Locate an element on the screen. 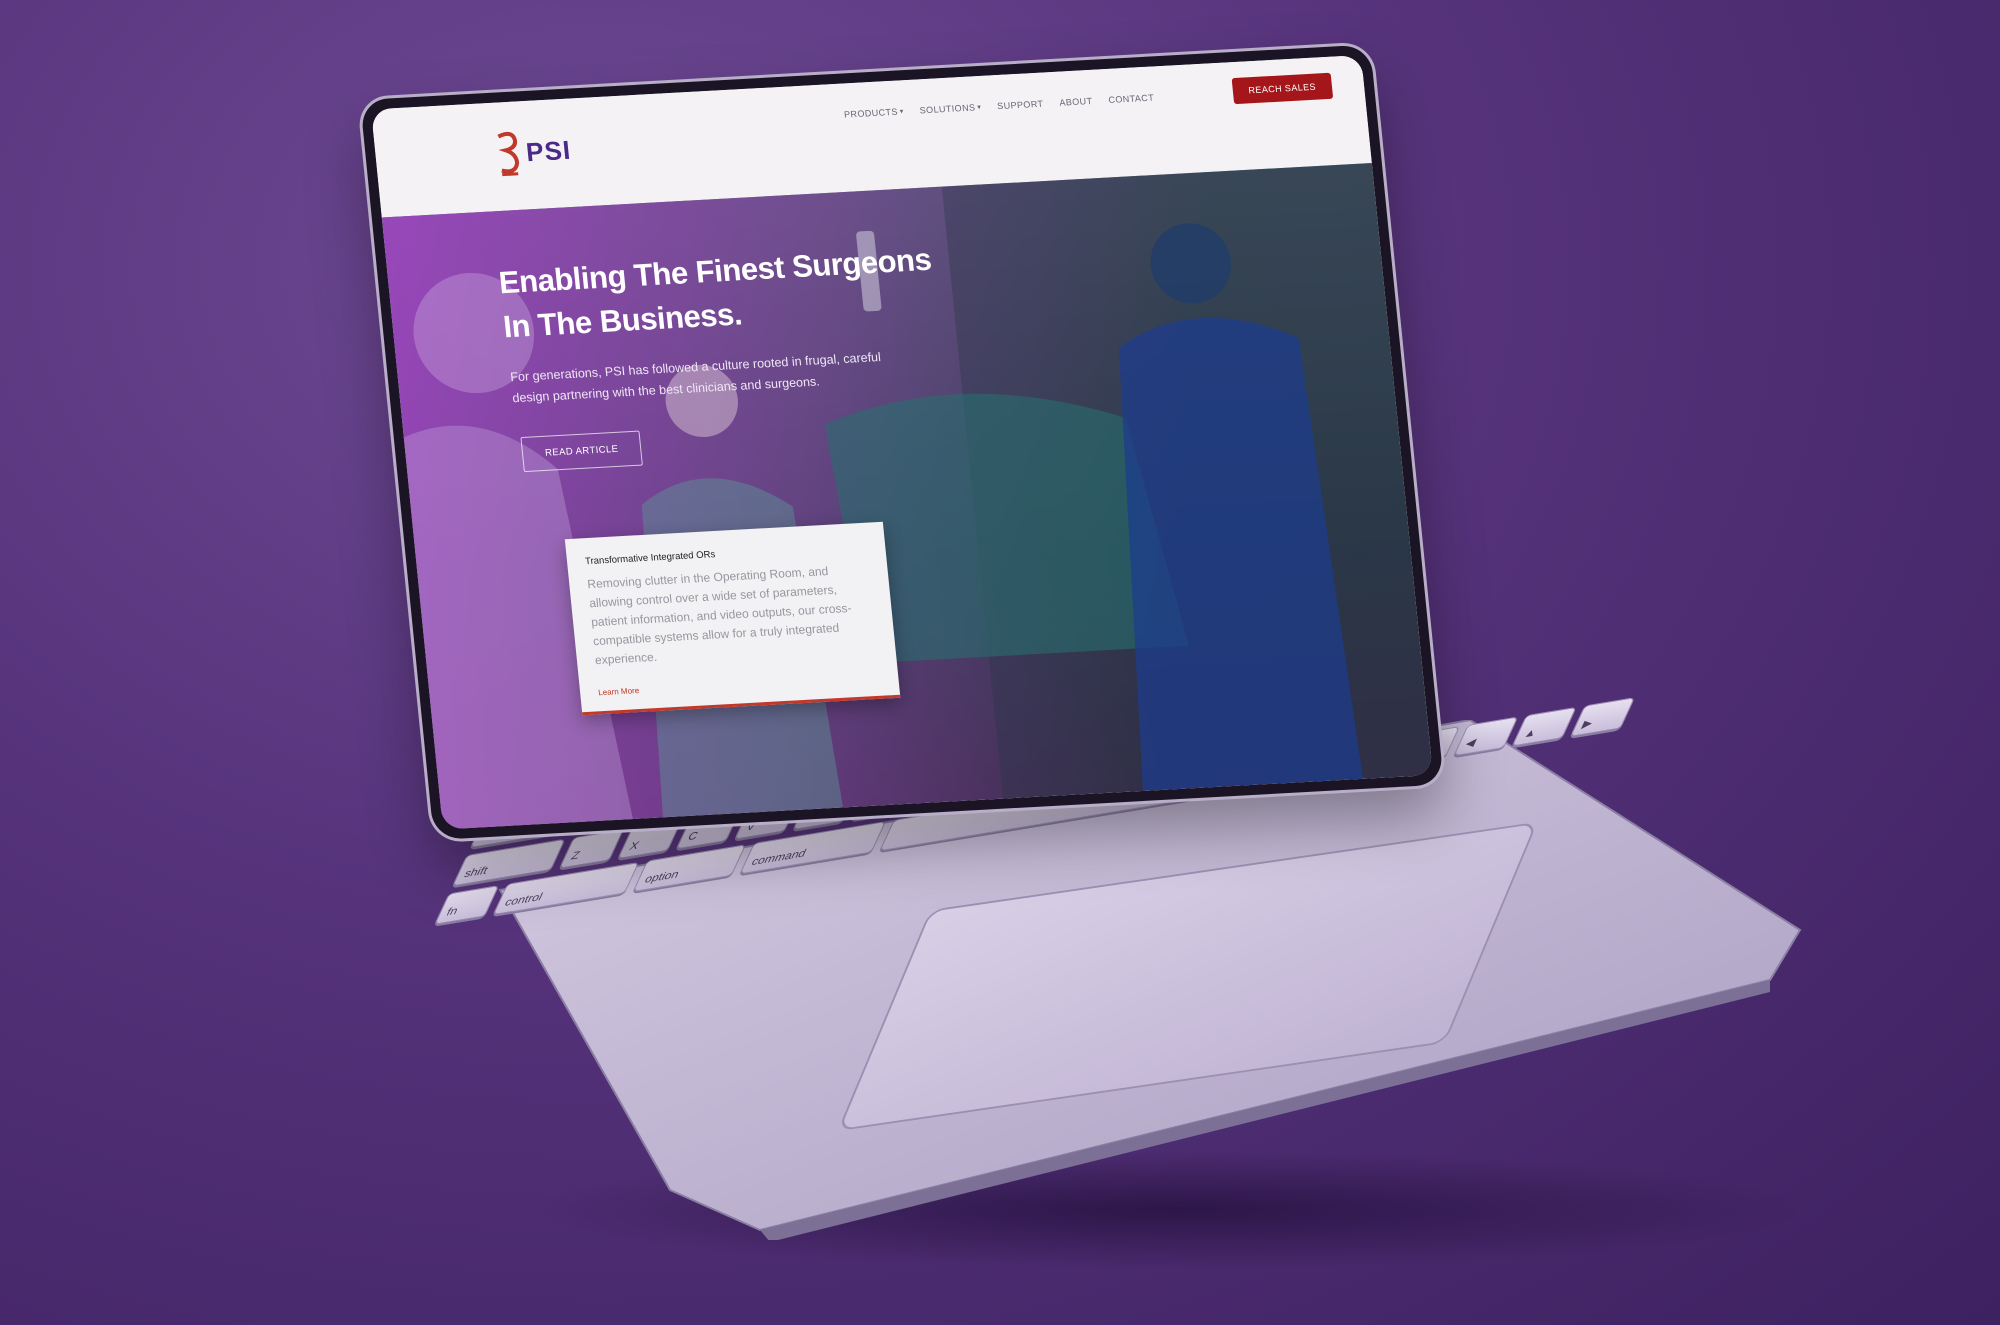  nav-contact: CONTACT is located at coordinates (1131, 99).